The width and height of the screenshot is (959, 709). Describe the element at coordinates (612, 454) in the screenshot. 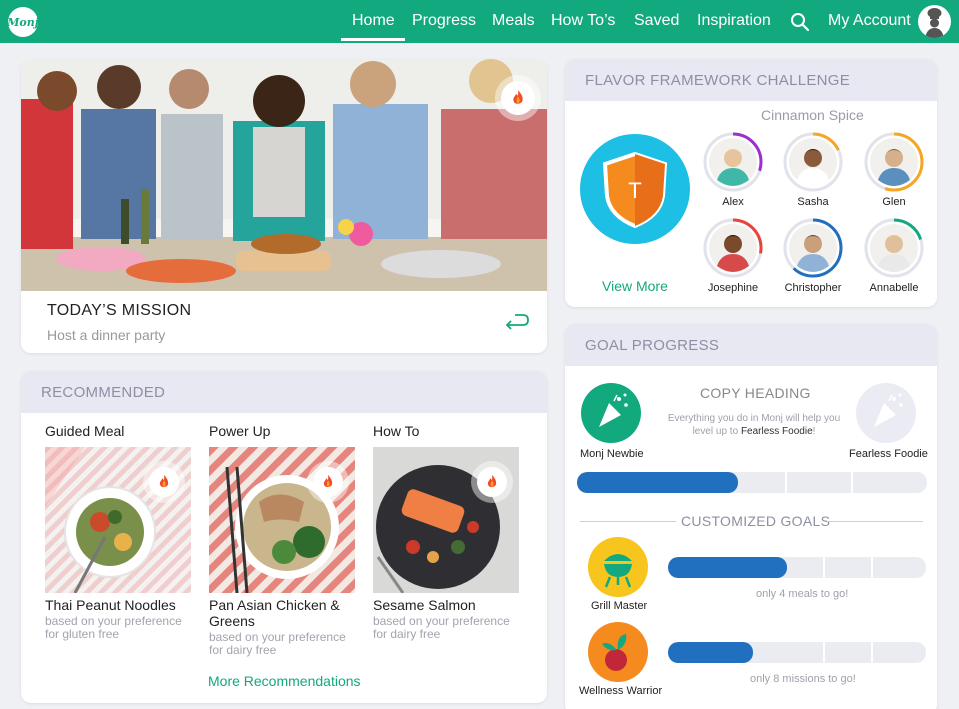

I see `current-level-label: Monj Newbie` at that location.